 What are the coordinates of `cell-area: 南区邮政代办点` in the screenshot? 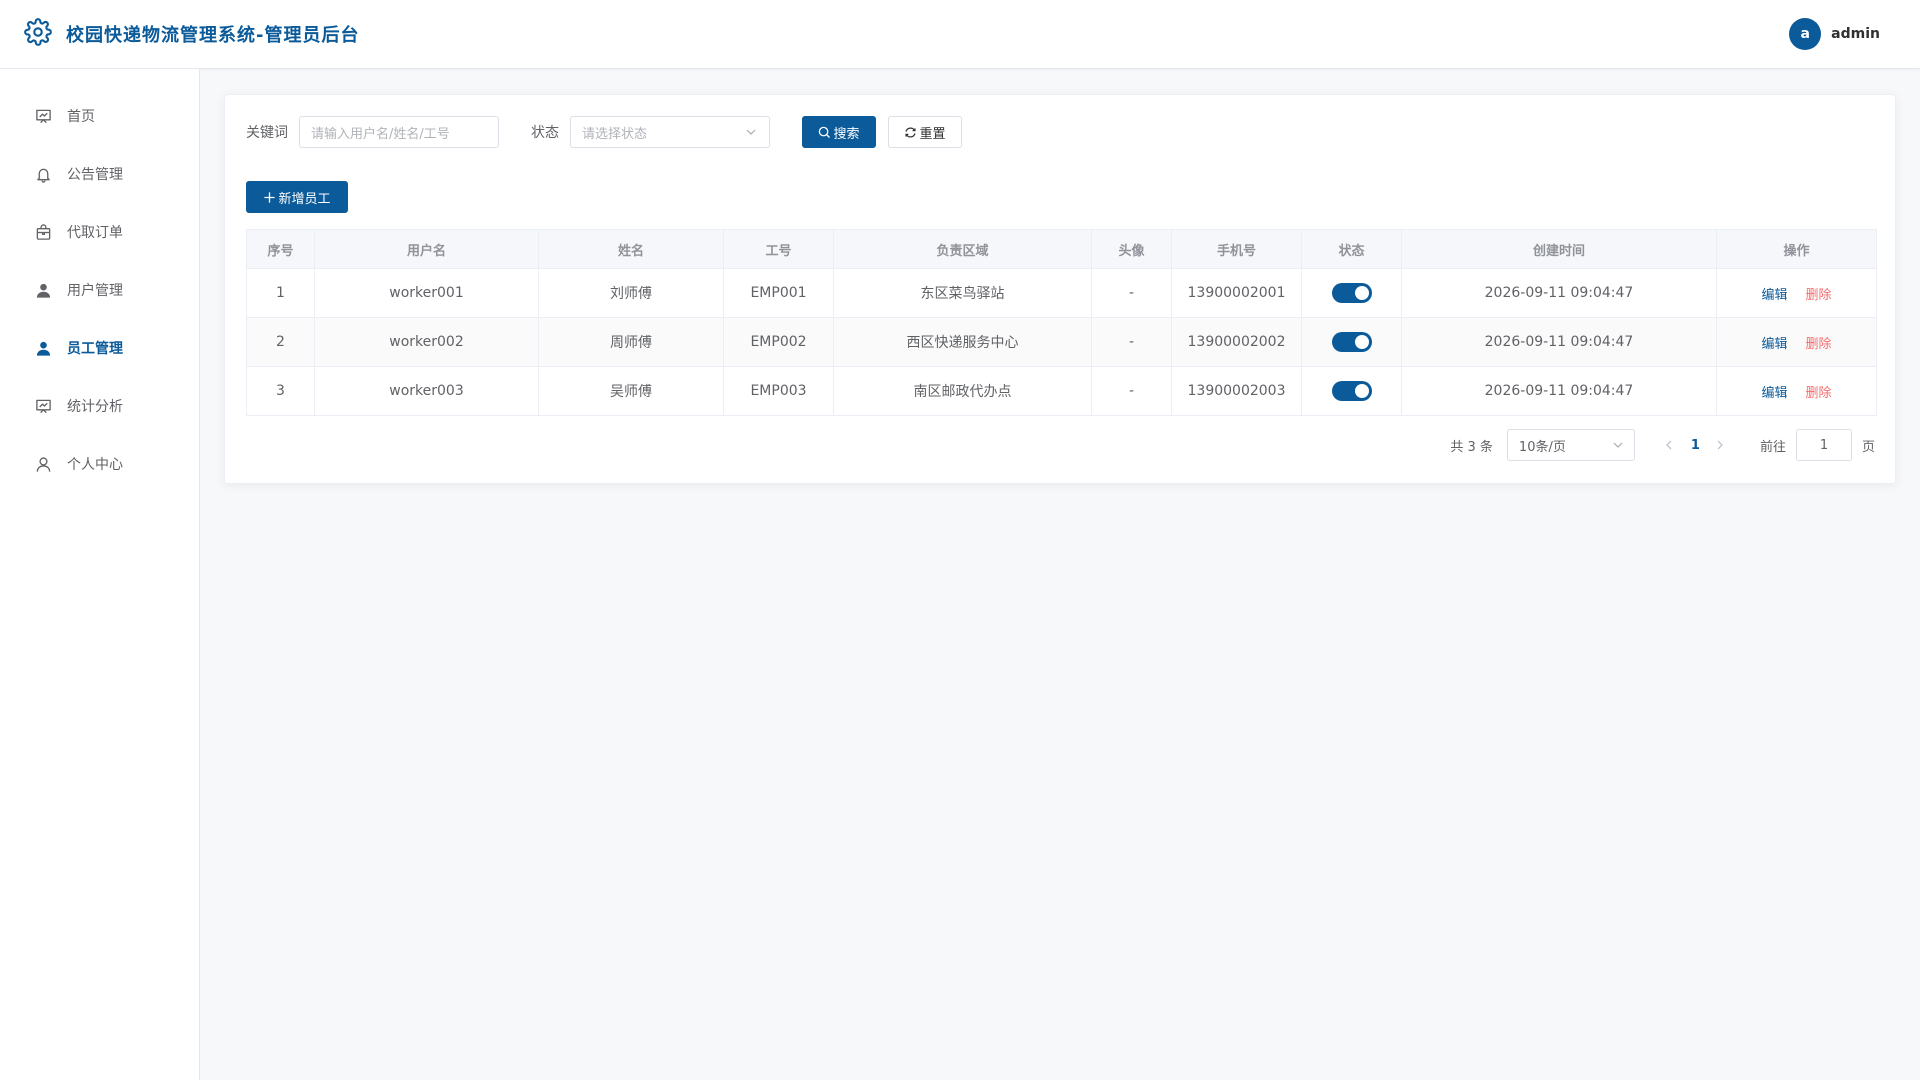 It's located at (962, 391).